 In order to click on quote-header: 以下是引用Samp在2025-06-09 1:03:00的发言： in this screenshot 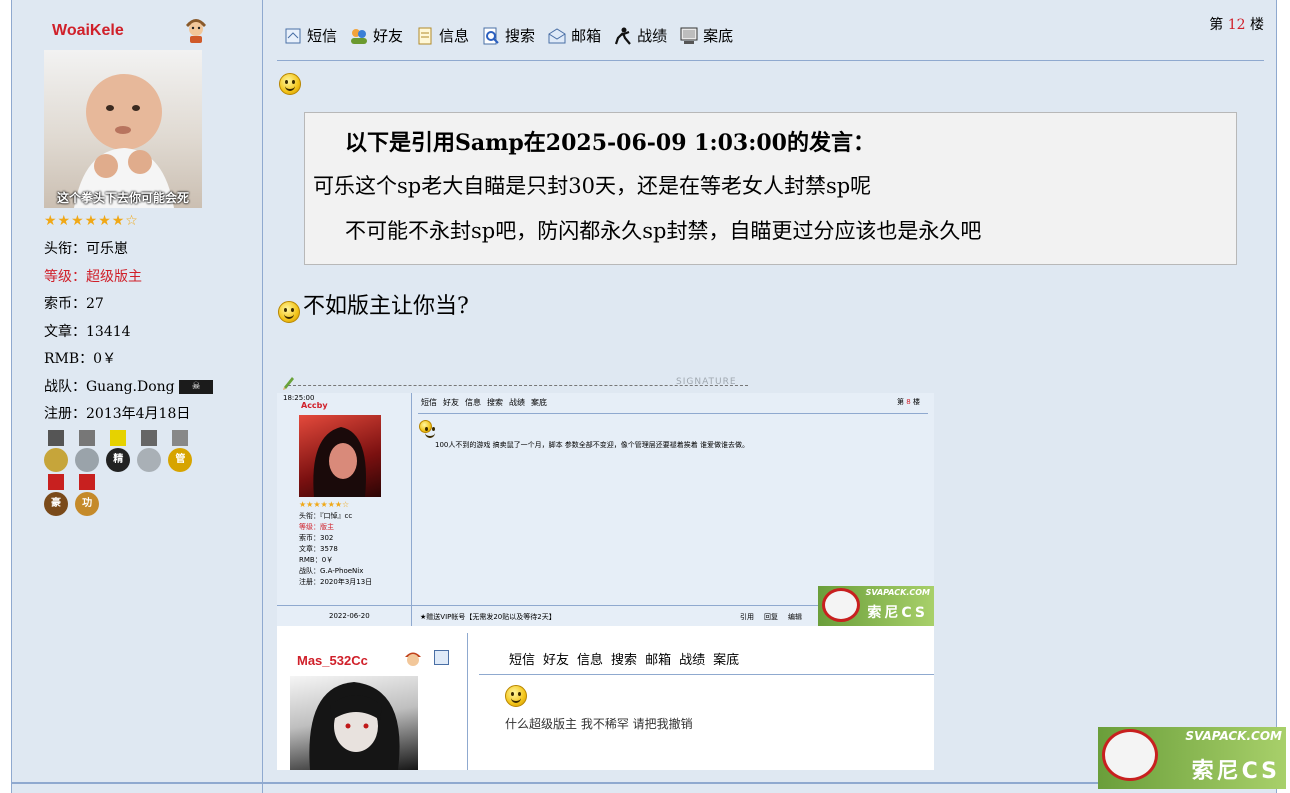, I will do `click(610, 143)`.